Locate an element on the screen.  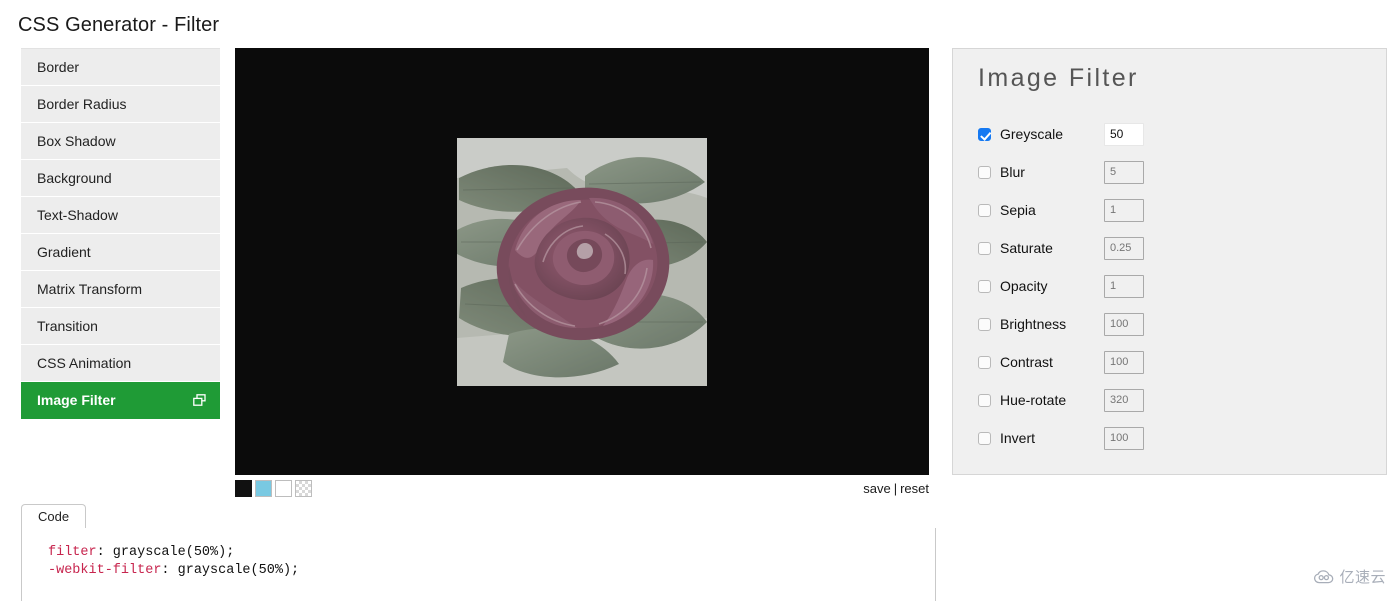
filter-panel-title: Image Filter is located at coordinates (1058, 78).